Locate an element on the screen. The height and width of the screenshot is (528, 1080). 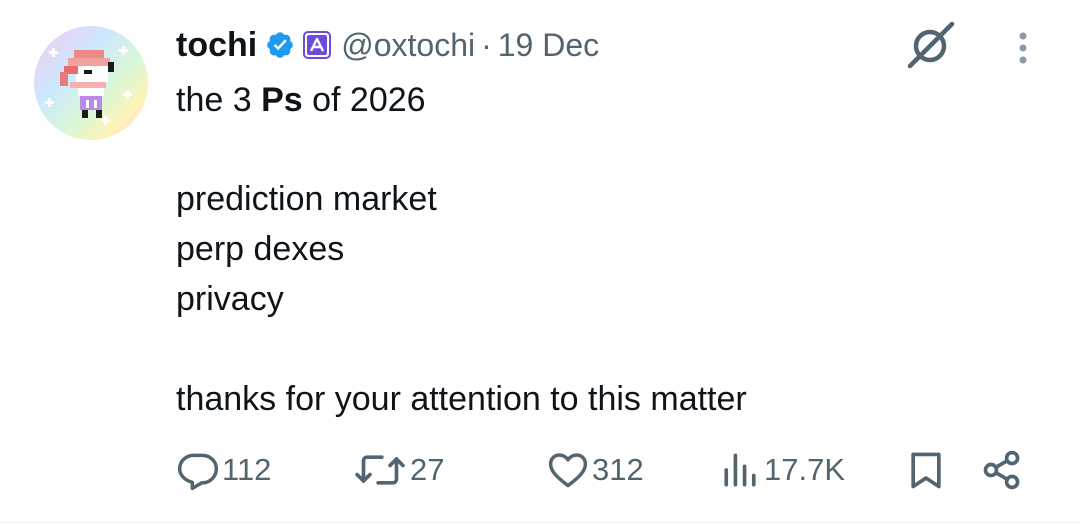
verified-badge-icon is located at coordinates (280, 45).